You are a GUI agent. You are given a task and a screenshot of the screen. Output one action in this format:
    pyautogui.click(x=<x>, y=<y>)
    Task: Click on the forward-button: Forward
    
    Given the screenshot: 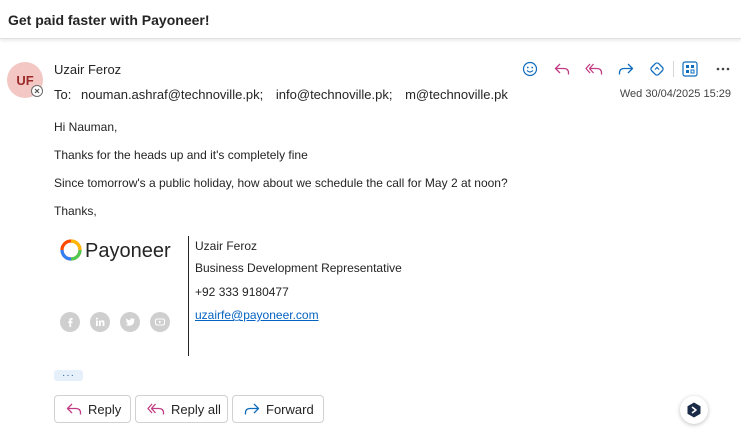 What is the action you would take?
    pyautogui.click(x=278, y=409)
    